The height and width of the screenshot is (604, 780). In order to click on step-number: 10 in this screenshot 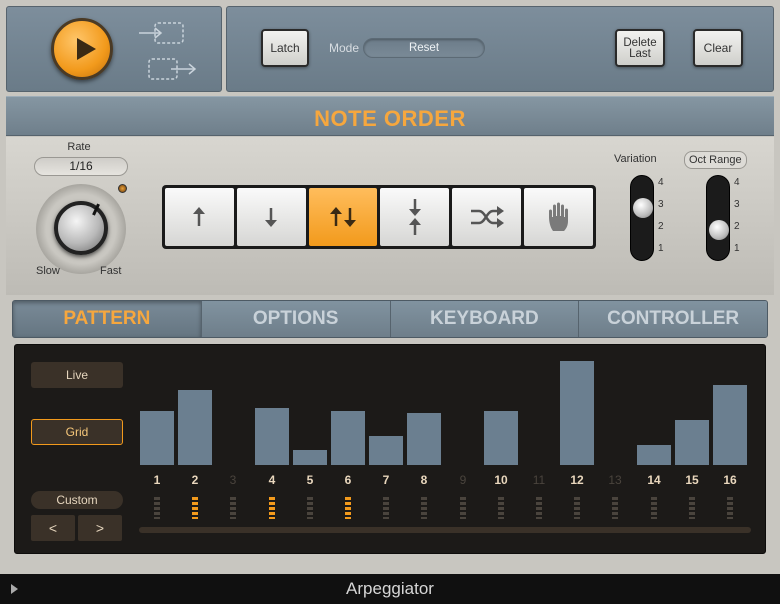, I will do `click(501, 480)`.